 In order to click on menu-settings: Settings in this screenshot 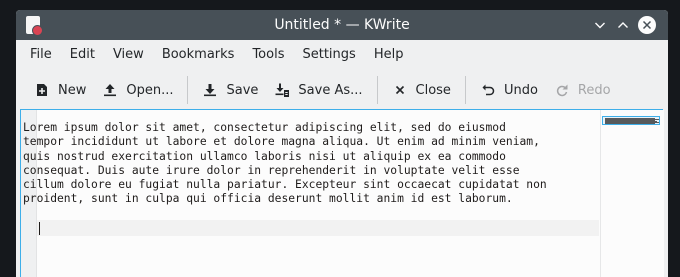, I will do `click(328, 55)`.